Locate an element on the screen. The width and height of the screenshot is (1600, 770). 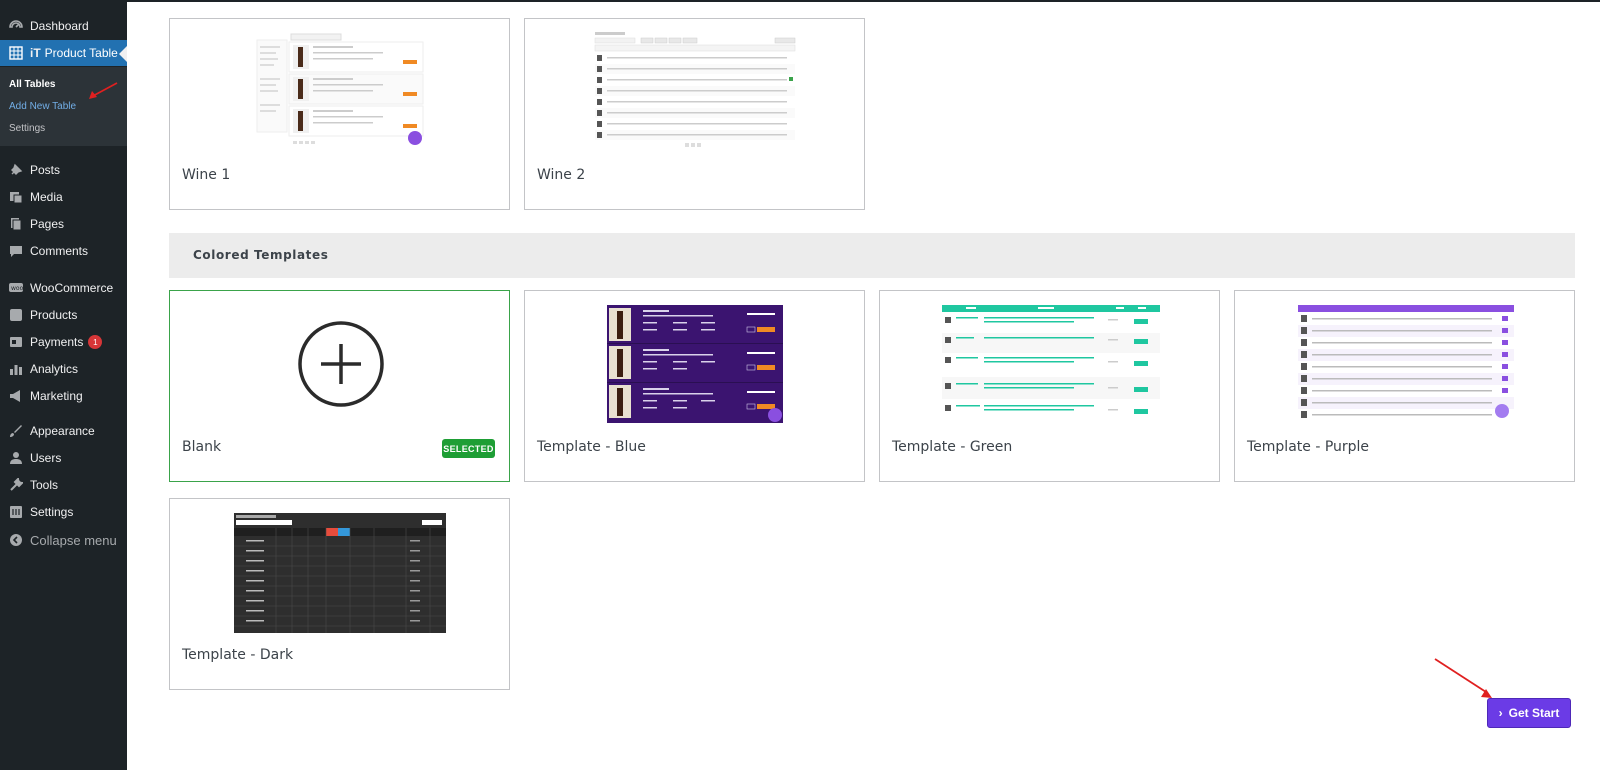
menu-item-appearance: Appearance is located at coordinates (63, 431).